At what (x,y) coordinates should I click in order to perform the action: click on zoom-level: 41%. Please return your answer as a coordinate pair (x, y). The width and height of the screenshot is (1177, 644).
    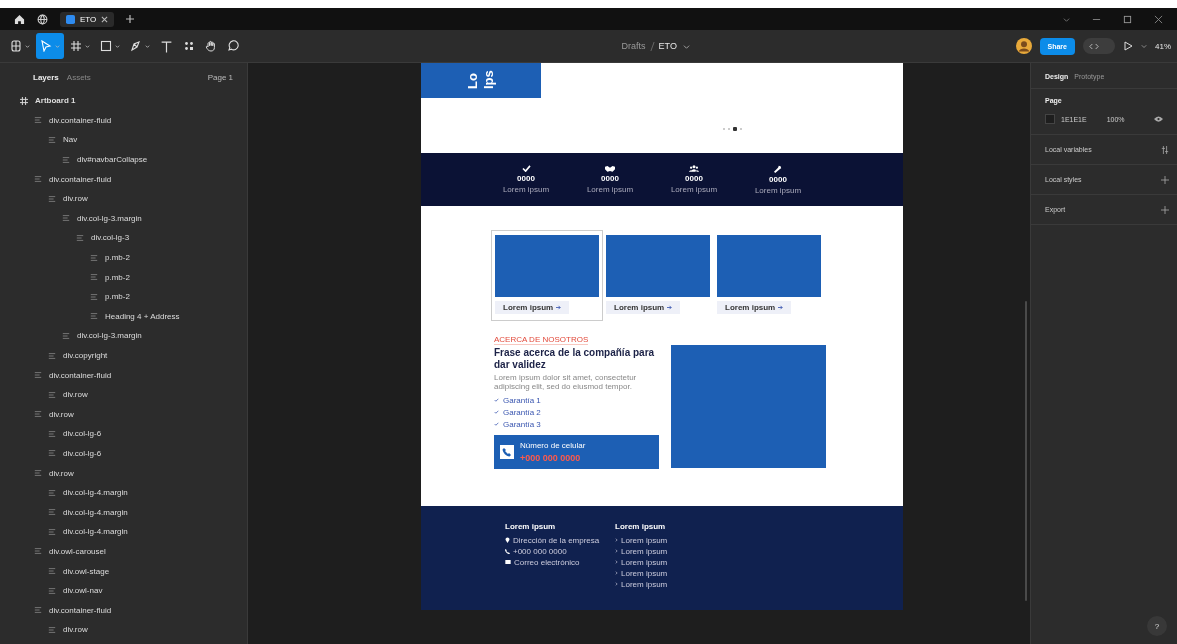
    Looking at the image, I should click on (1163, 46).